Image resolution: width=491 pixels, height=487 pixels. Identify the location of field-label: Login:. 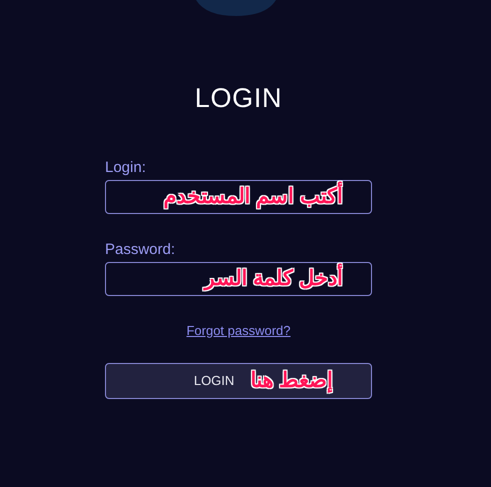
(126, 168).